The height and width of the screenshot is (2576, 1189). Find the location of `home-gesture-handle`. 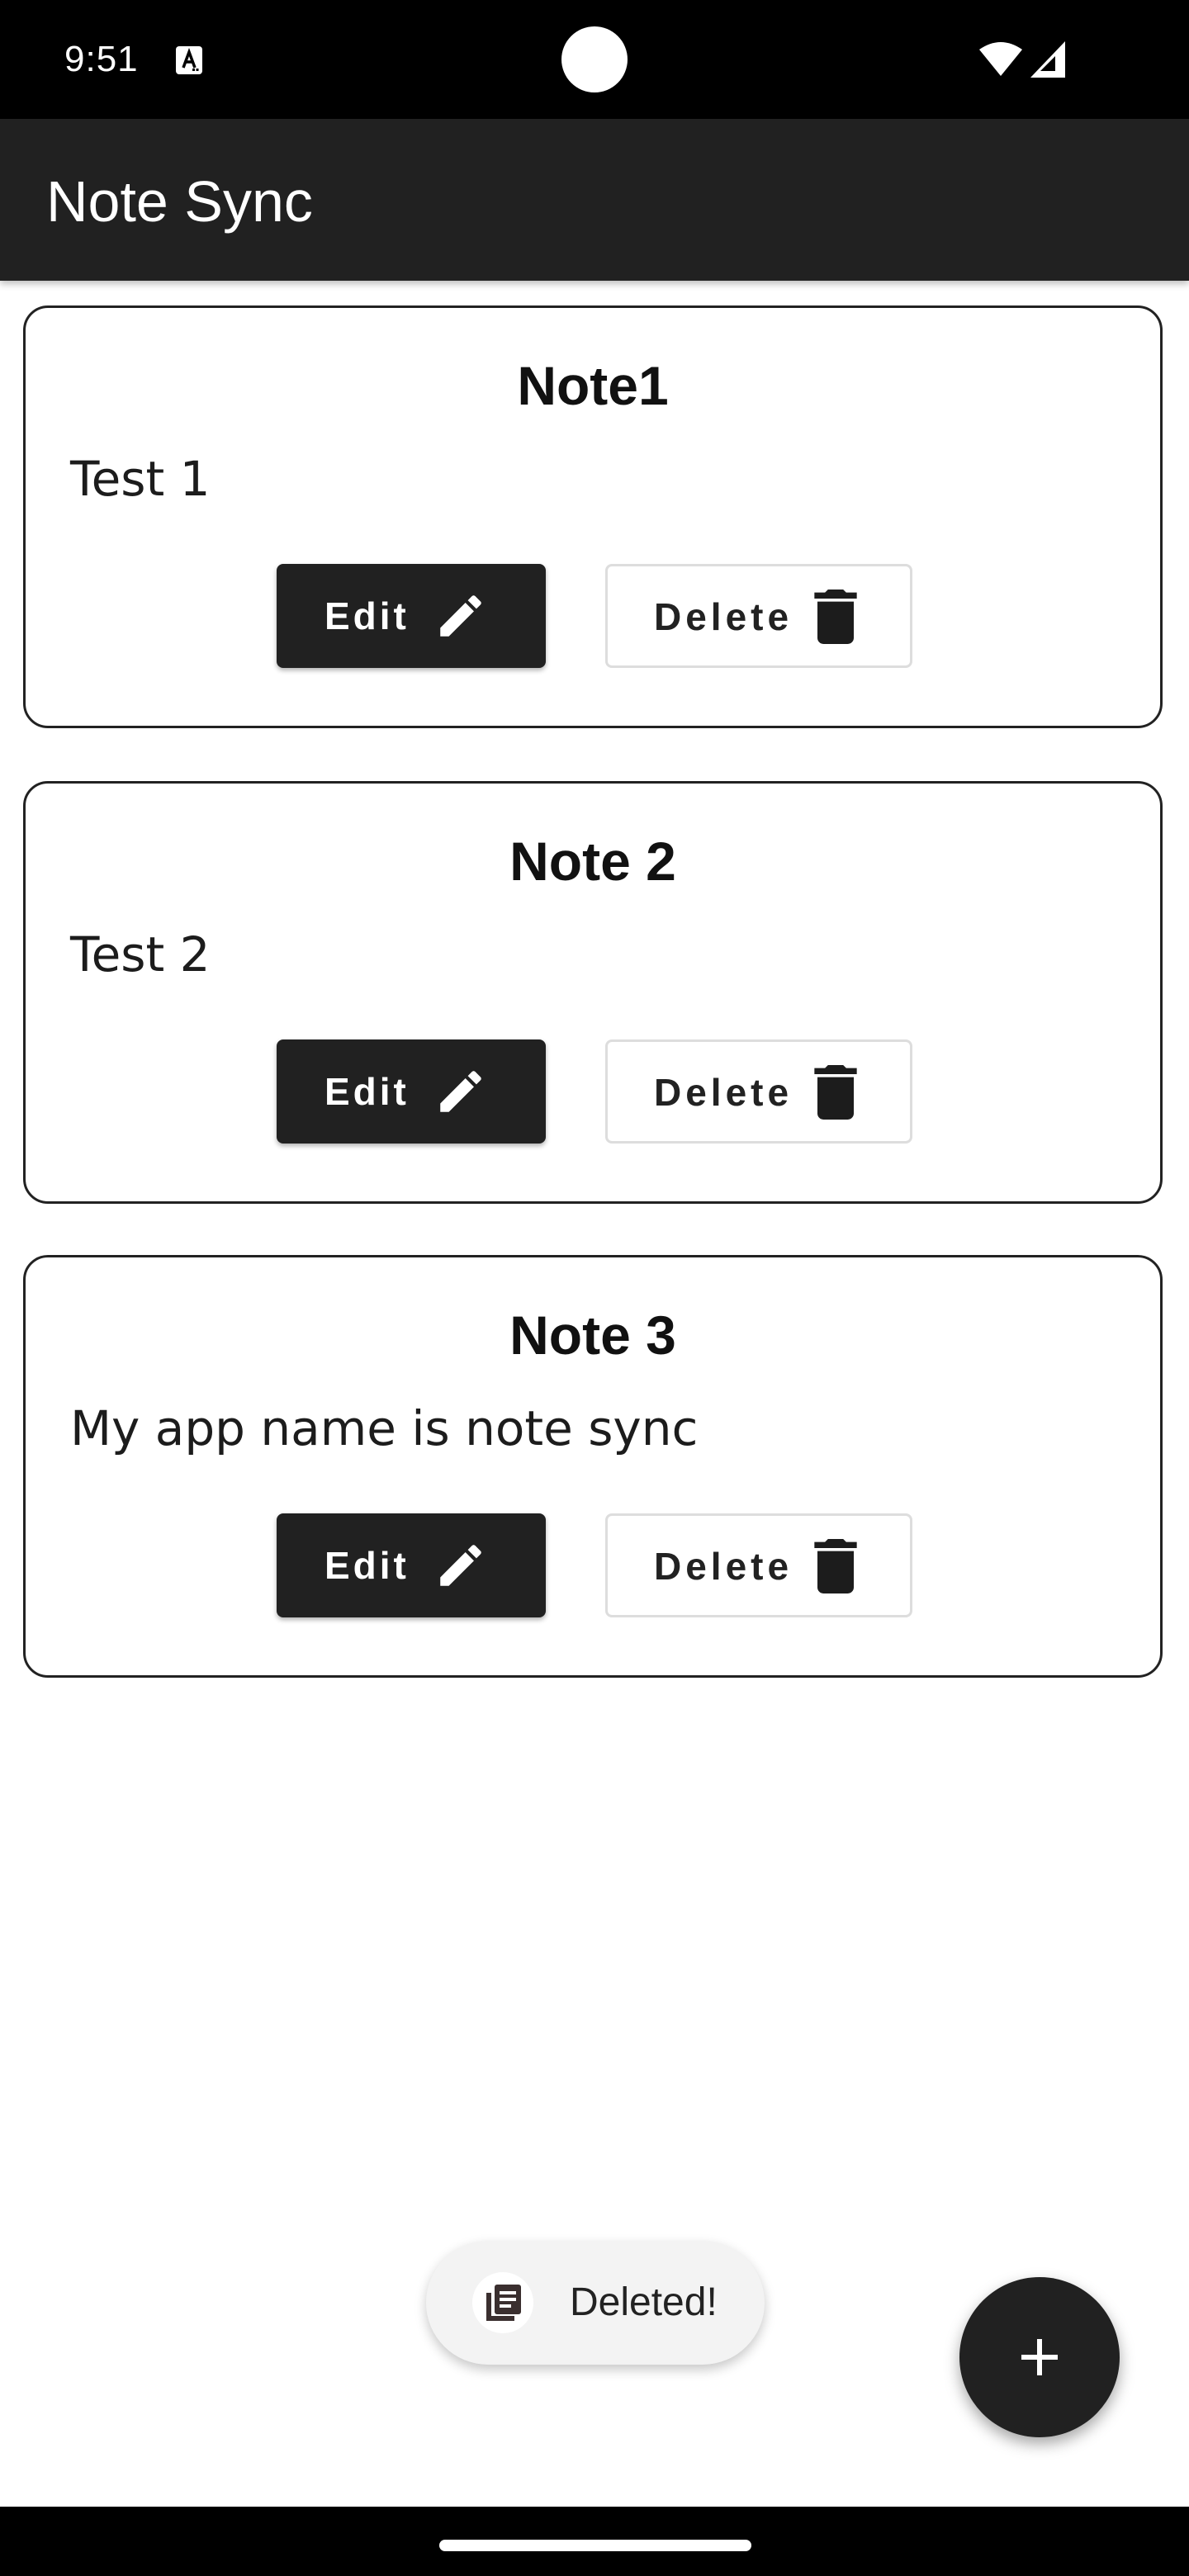

home-gesture-handle is located at coordinates (595, 2545).